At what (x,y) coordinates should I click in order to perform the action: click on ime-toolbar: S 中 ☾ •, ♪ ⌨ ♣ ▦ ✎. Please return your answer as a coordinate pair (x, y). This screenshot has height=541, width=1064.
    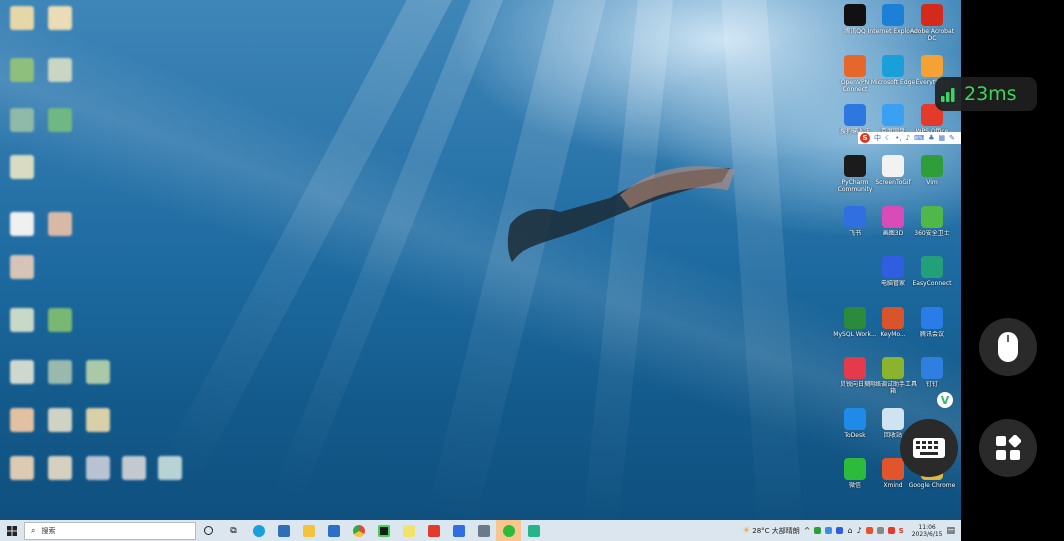
    Looking at the image, I should click on (909, 138).